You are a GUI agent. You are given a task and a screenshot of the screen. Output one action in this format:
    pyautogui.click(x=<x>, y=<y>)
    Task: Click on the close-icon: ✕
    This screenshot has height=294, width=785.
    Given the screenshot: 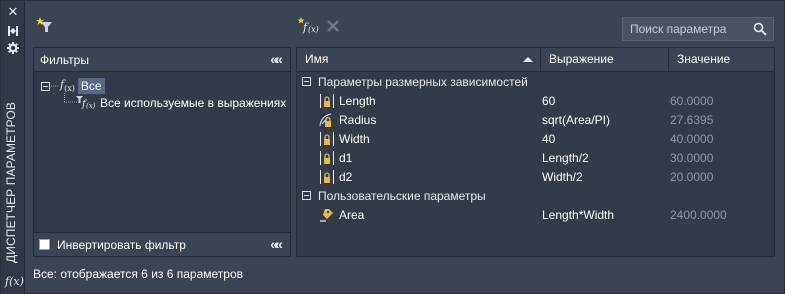 What is the action you would take?
    pyautogui.click(x=13, y=12)
    